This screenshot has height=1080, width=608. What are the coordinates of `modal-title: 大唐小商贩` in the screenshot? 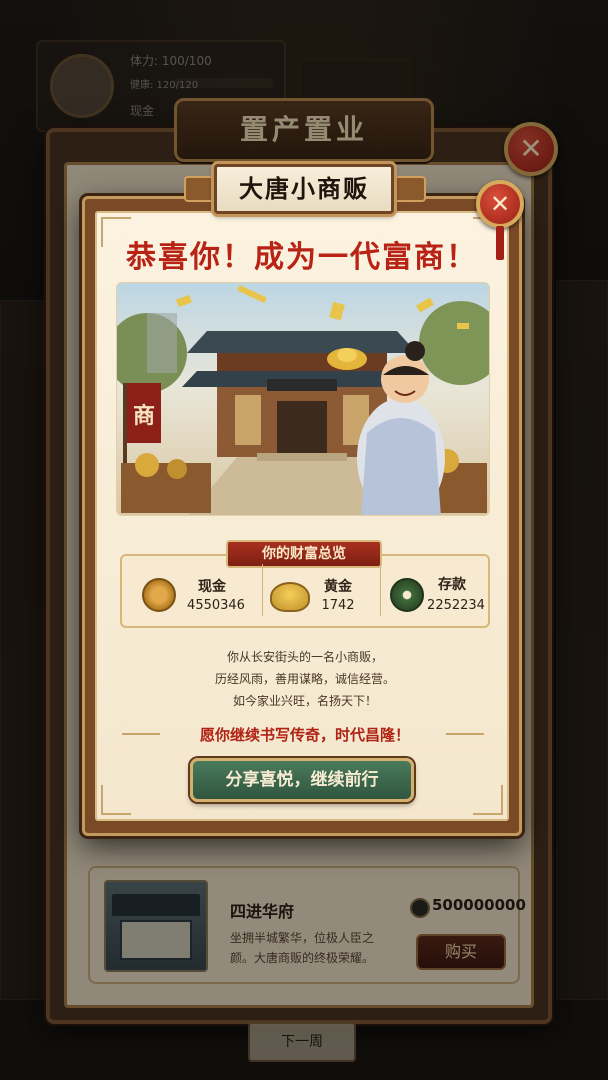 It's located at (304, 189).